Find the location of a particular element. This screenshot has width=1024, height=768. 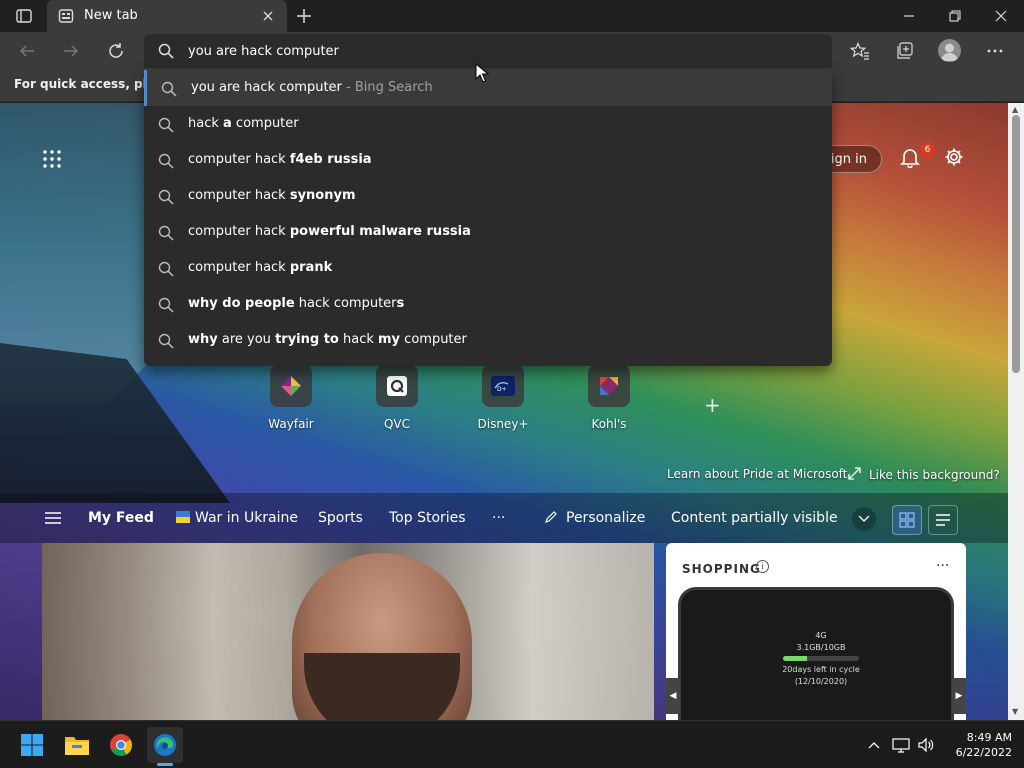

shopping-more-button: ··· is located at coordinates (942, 566).